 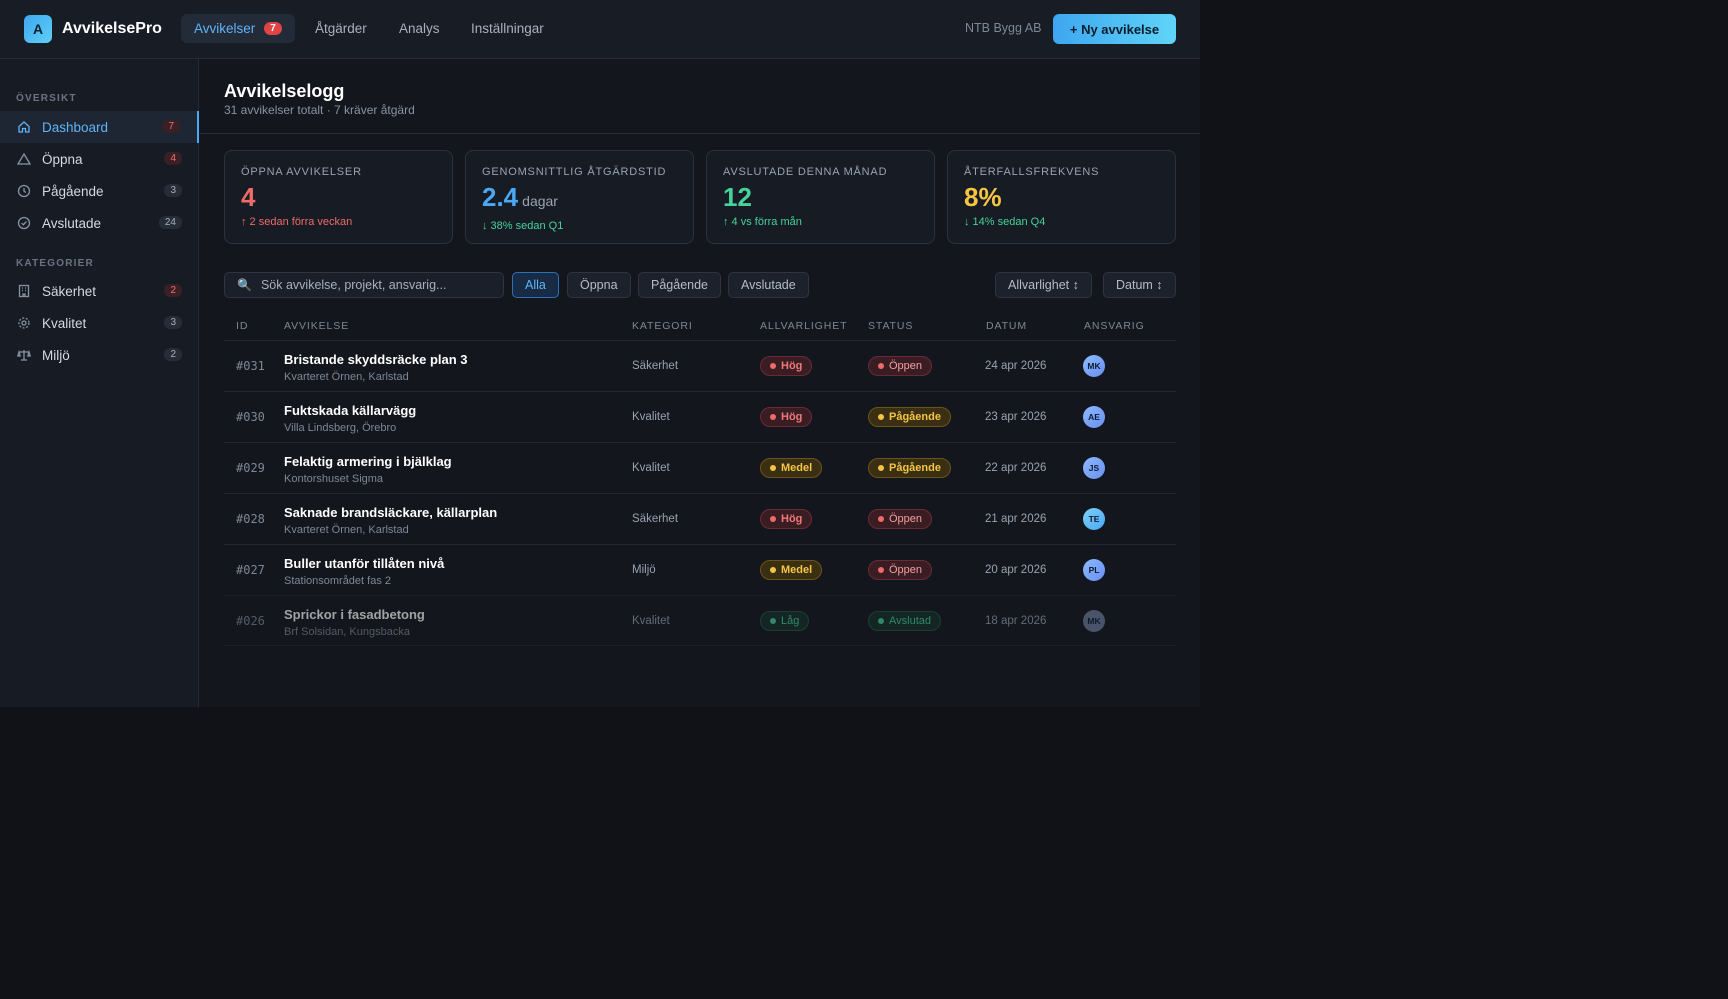 What do you see at coordinates (99, 383) in the screenshot?
I see `sidebar: ÖVERSIKT Dashboard 7 Öppna 4 Pågående 3` at bounding box center [99, 383].